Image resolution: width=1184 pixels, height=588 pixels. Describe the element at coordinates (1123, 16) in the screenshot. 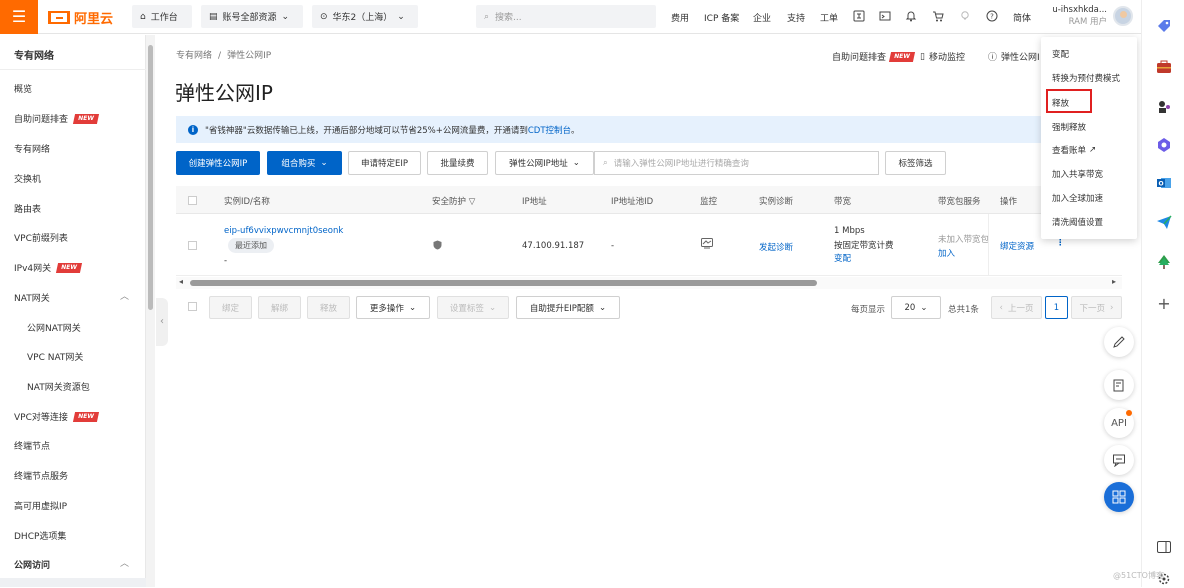

I see `avatar` at that location.